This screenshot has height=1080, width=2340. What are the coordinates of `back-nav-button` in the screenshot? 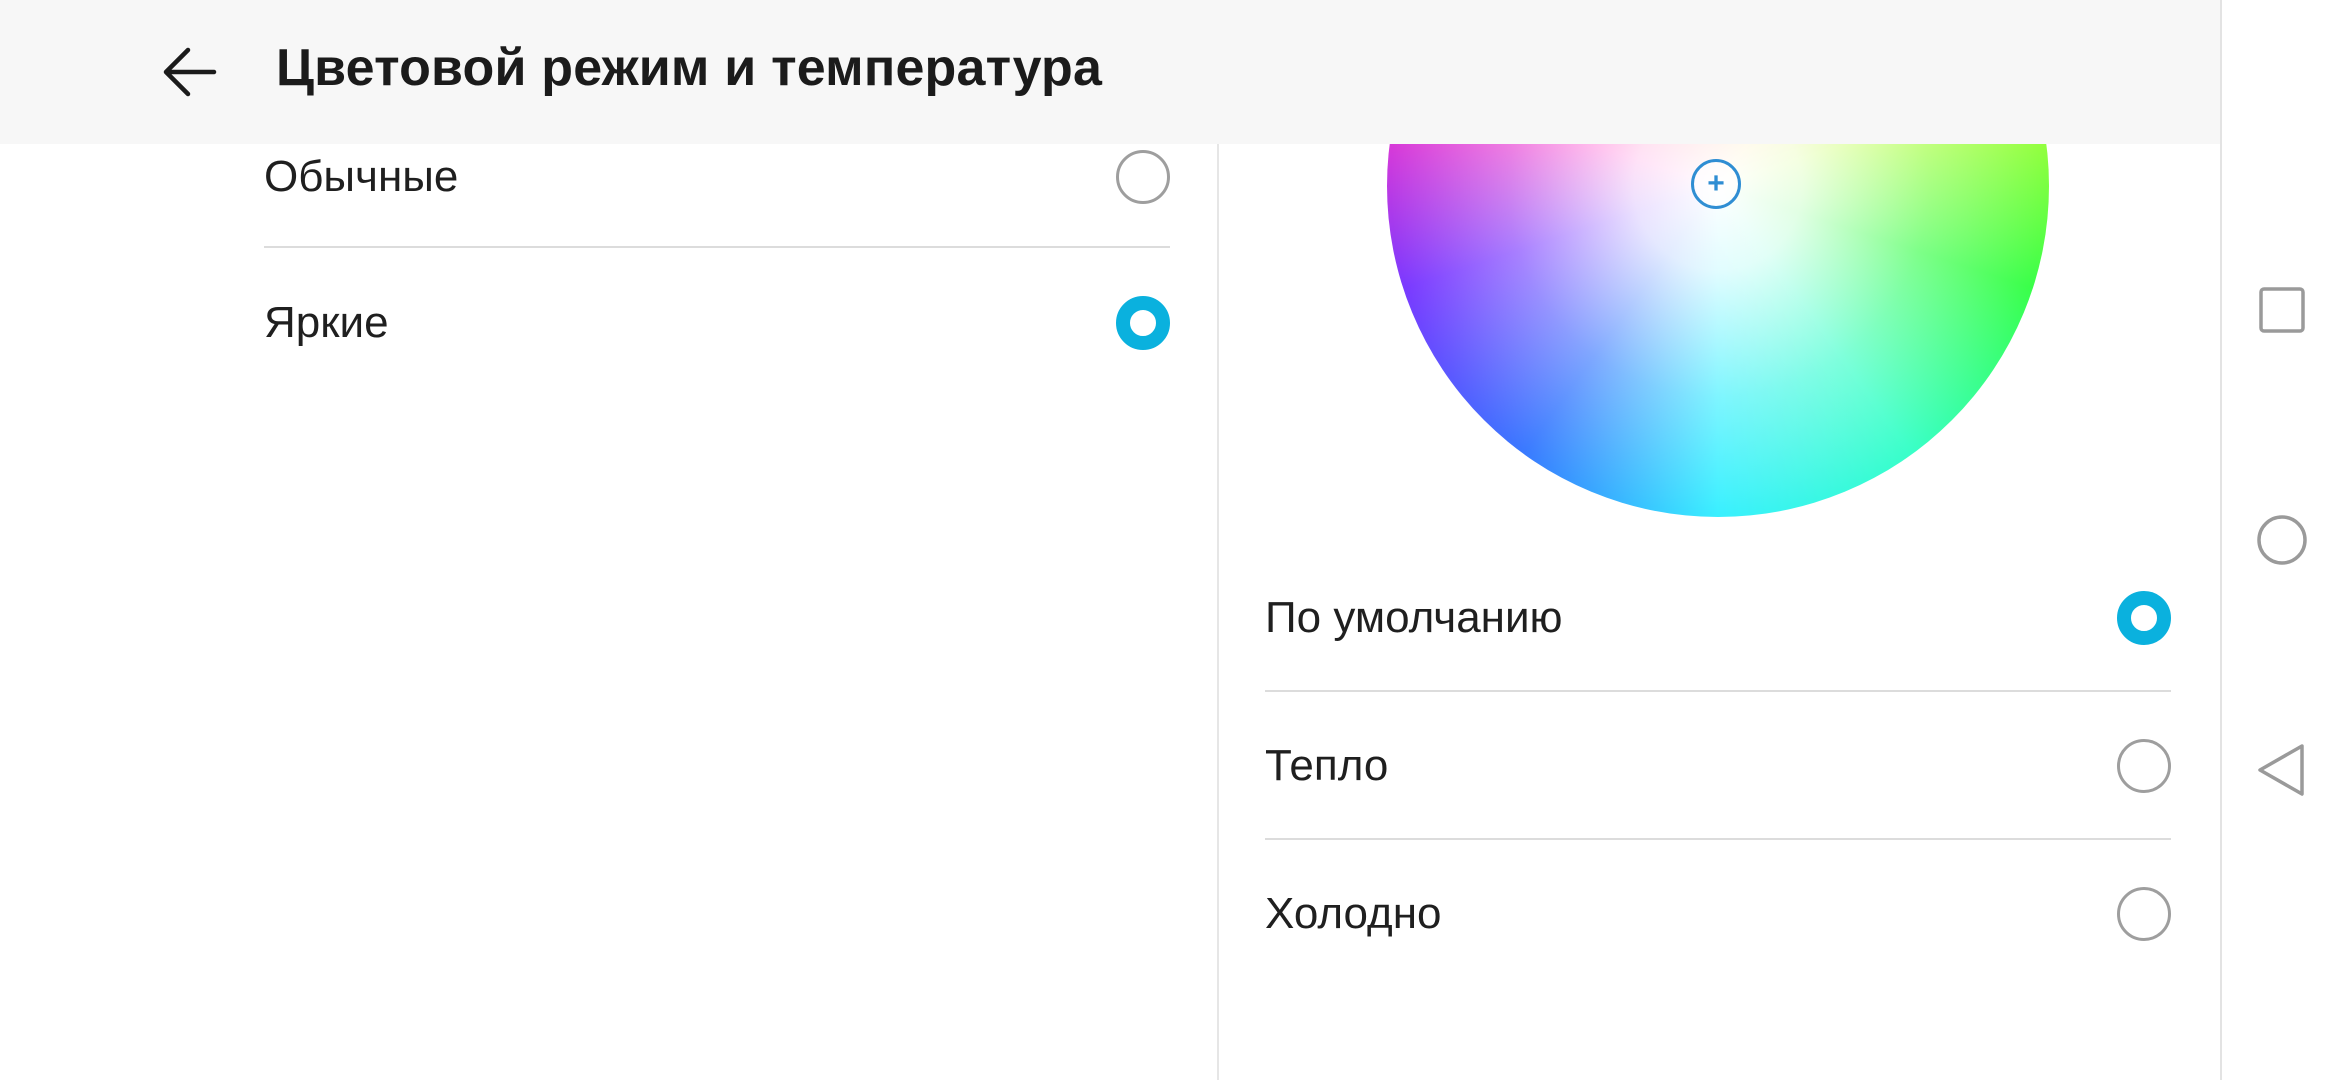 It's located at (2282, 770).